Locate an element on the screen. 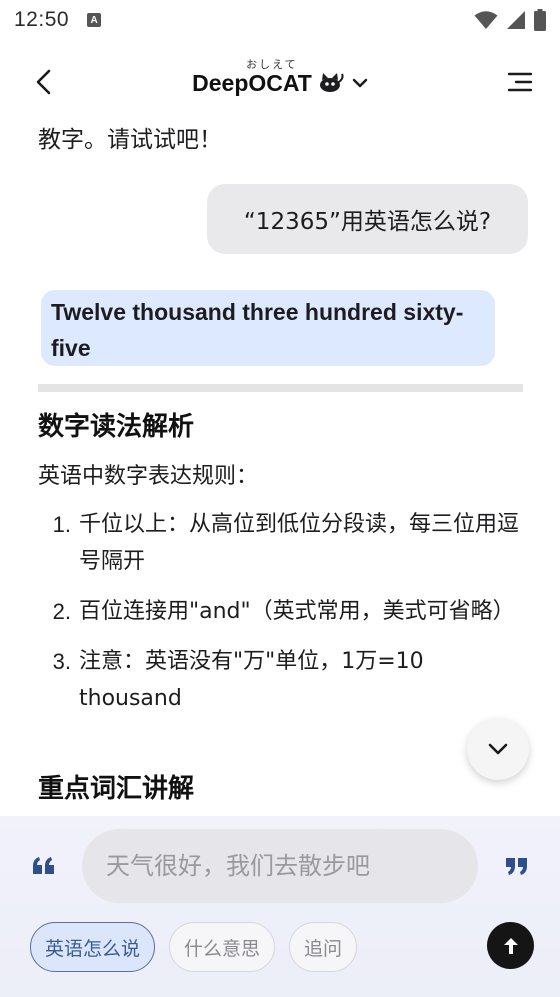  menu-icon is located at coordinates (520, 82).